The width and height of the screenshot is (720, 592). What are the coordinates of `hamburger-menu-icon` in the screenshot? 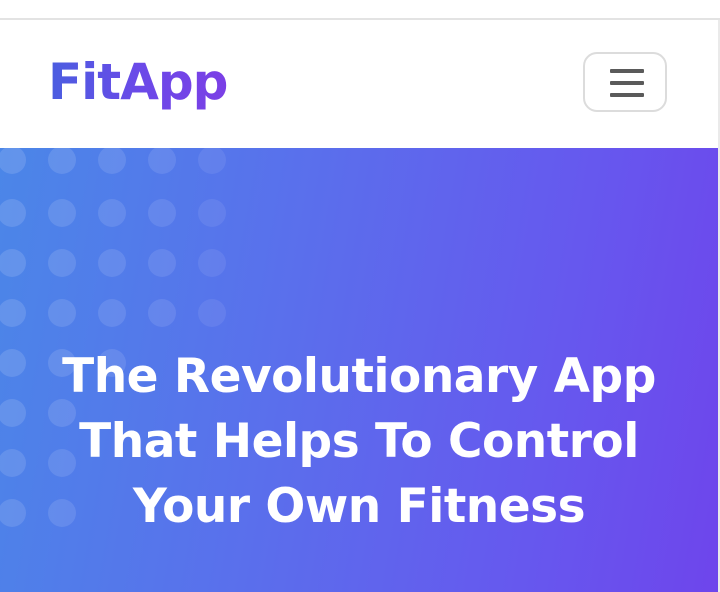 It's located at (627, 83).